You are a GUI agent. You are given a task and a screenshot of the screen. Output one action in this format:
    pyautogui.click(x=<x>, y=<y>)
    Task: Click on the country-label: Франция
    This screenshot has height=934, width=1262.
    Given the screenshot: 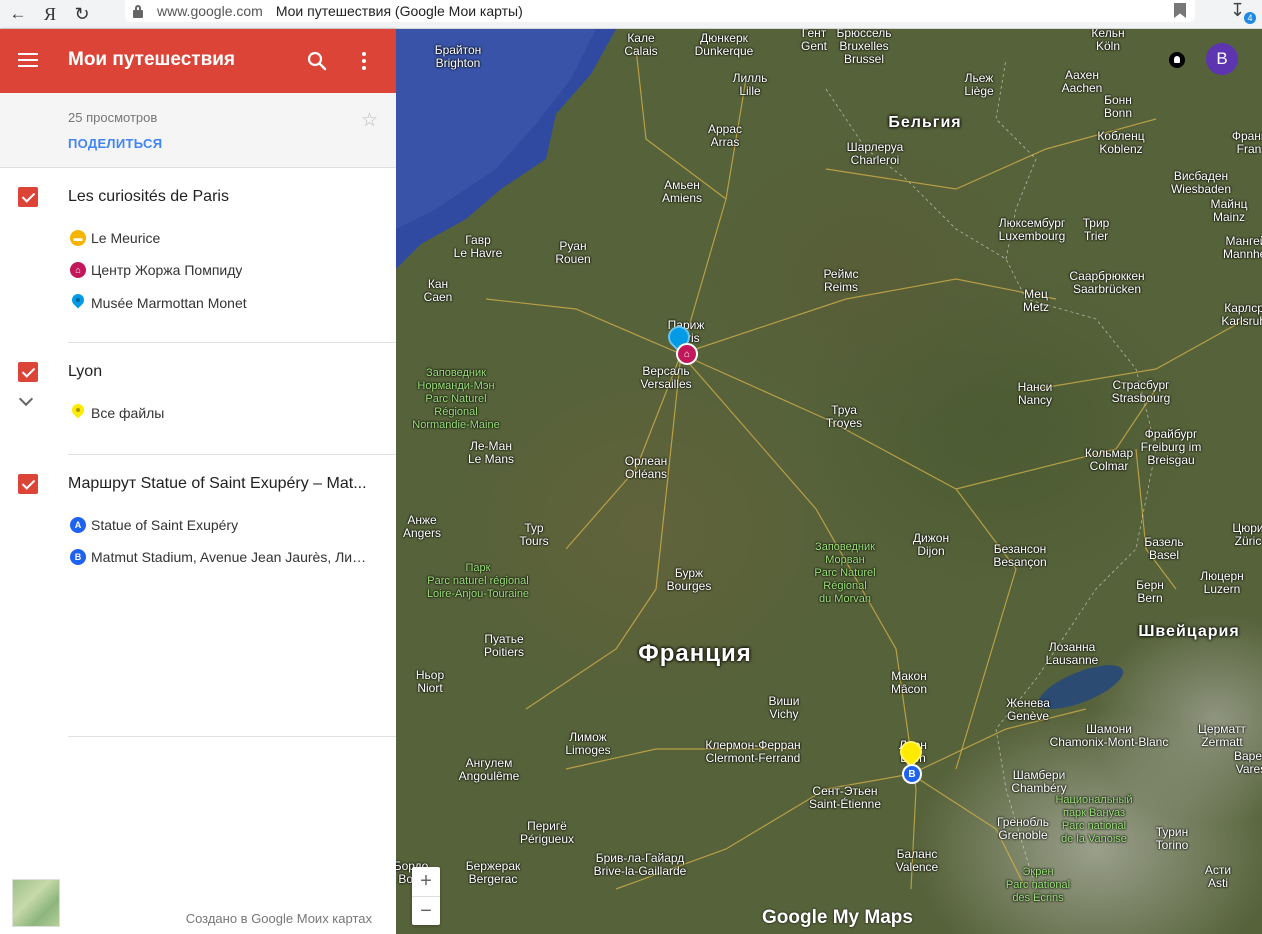 What is the action you would take?
    pyautogui.click(x=695, y=653)
    